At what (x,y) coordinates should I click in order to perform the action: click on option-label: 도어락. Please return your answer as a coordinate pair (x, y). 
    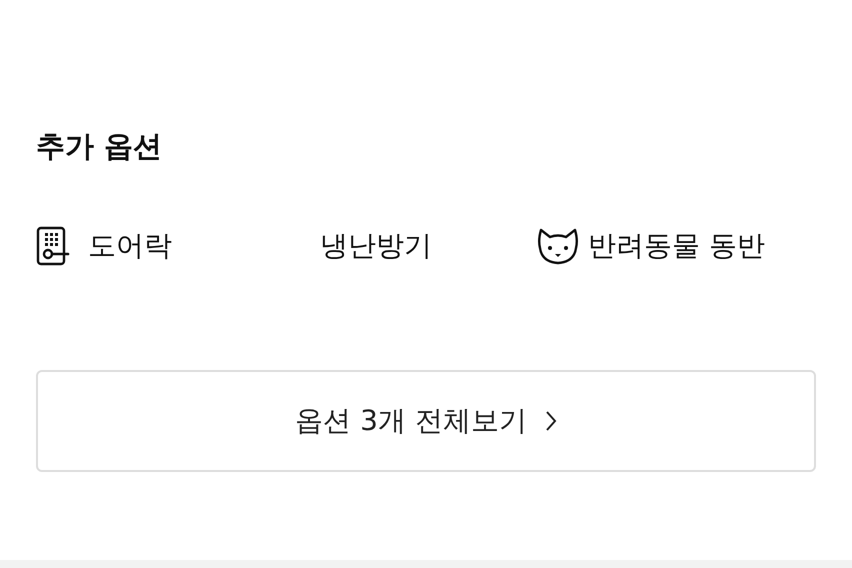
    Looking at the image, I should click on (130, 246).